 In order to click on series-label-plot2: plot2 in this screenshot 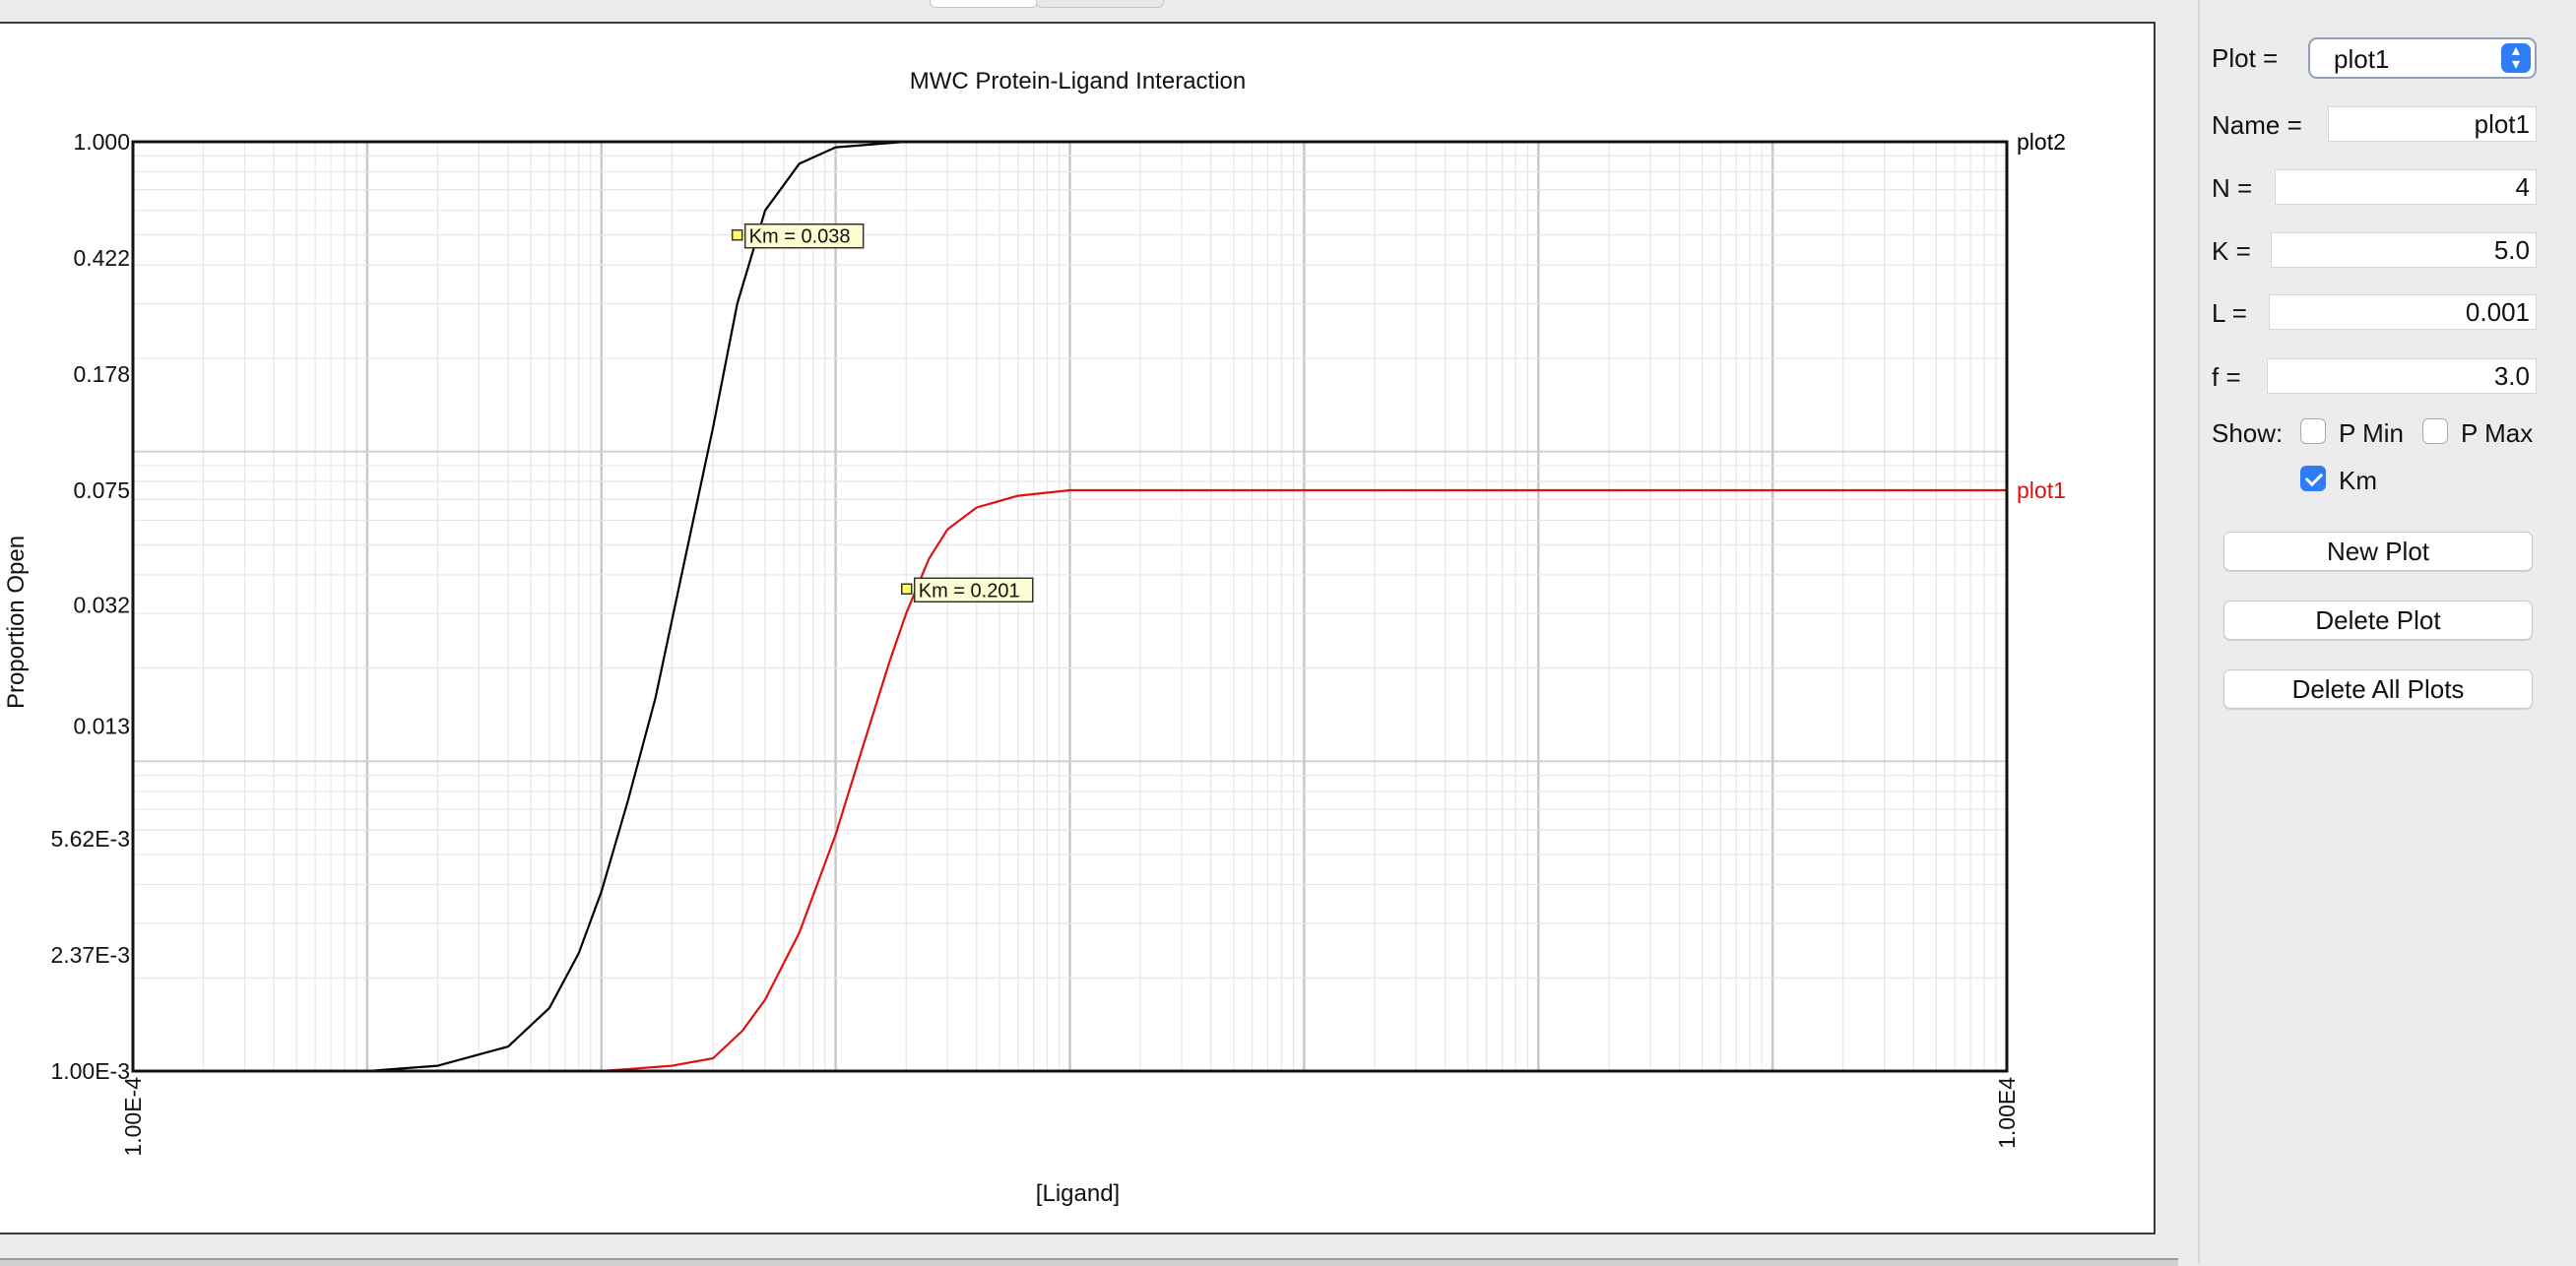, I will do `click(2041, 142)`.